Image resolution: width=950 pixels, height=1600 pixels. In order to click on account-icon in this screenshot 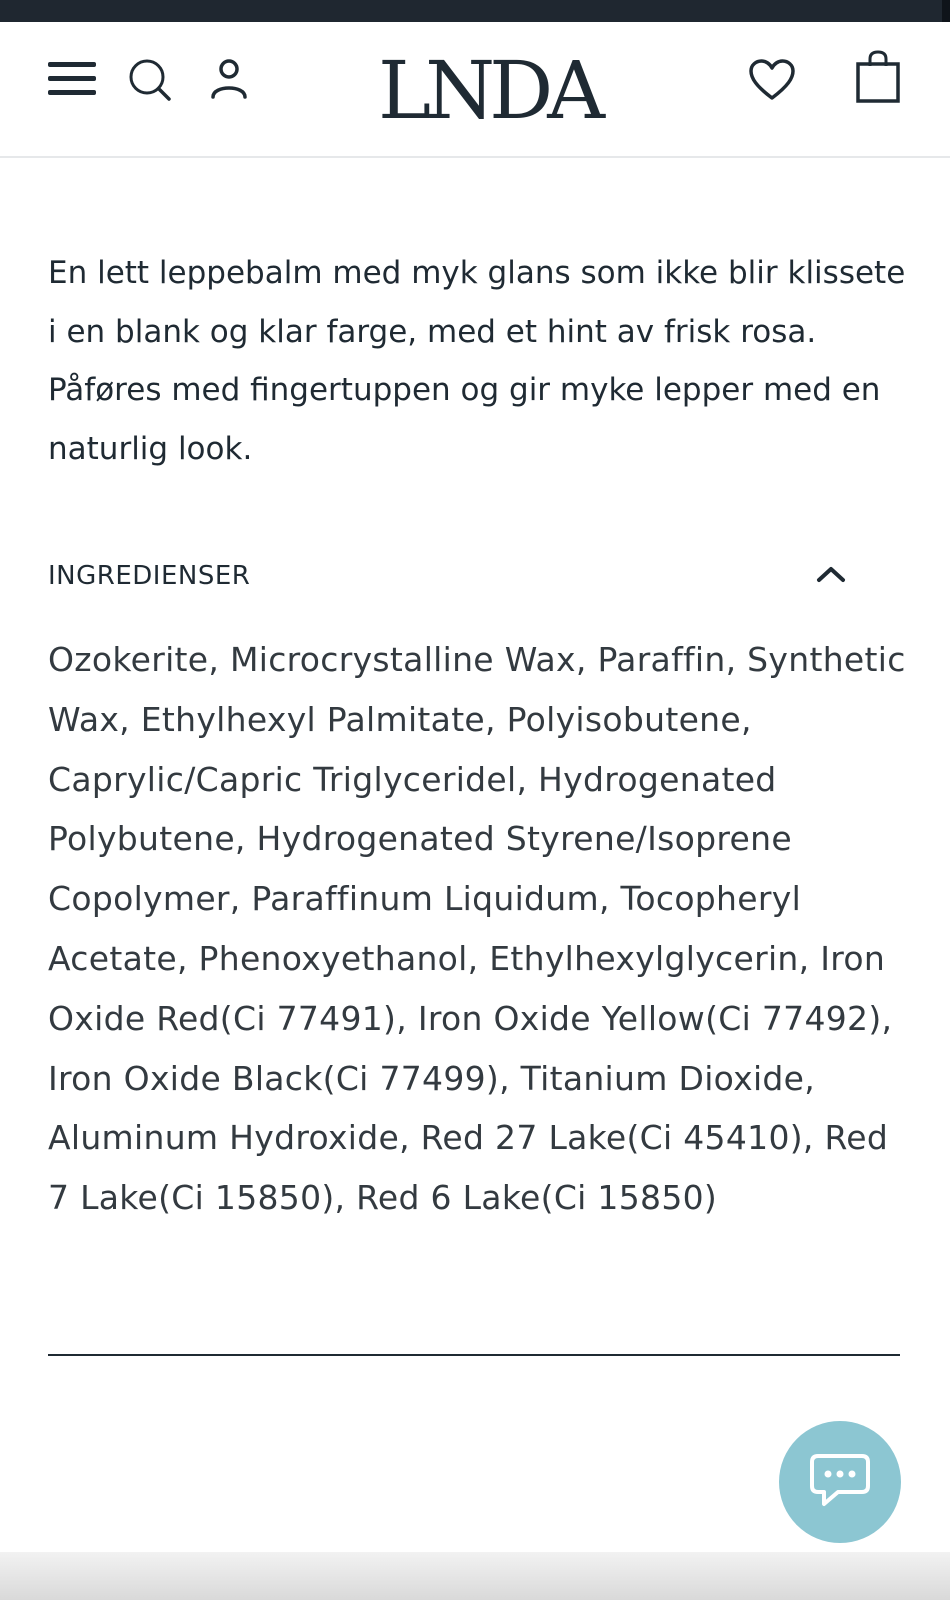, I will do `click(229, 79)`.